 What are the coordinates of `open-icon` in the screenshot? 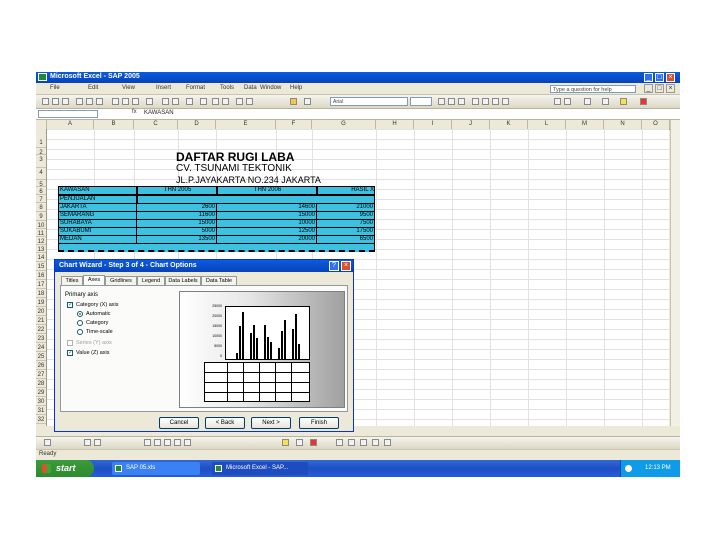 It's located at (55, 101).